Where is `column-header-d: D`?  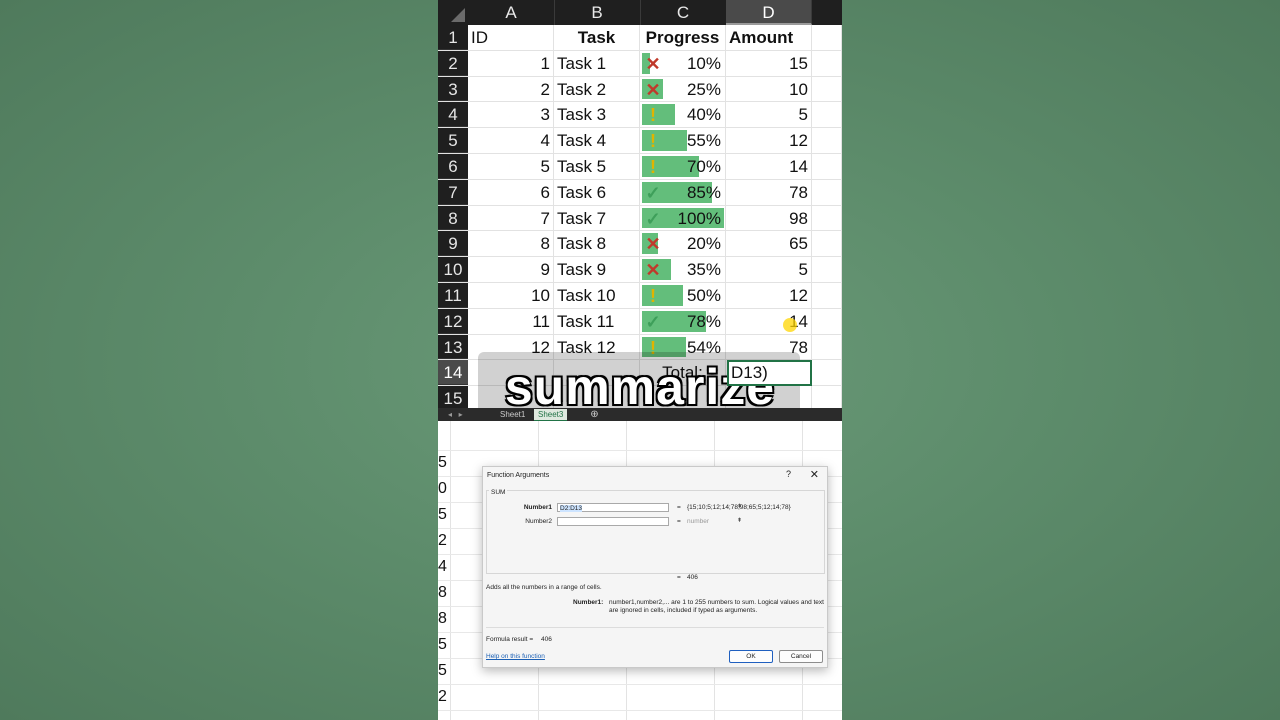
column-header-d: D is located at coordinates (769, 12).